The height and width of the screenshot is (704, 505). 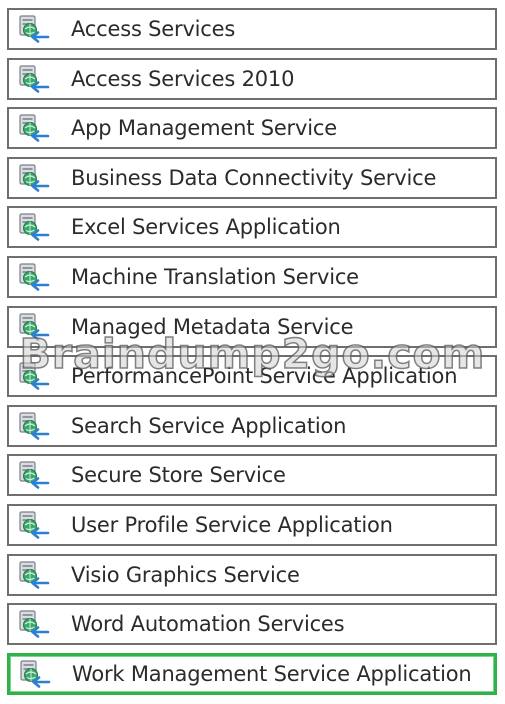 What do you see at coordinates (208, 624) in the screenshot?
I see `service-label: Word Automation Services` at bounding box center [208, 624].